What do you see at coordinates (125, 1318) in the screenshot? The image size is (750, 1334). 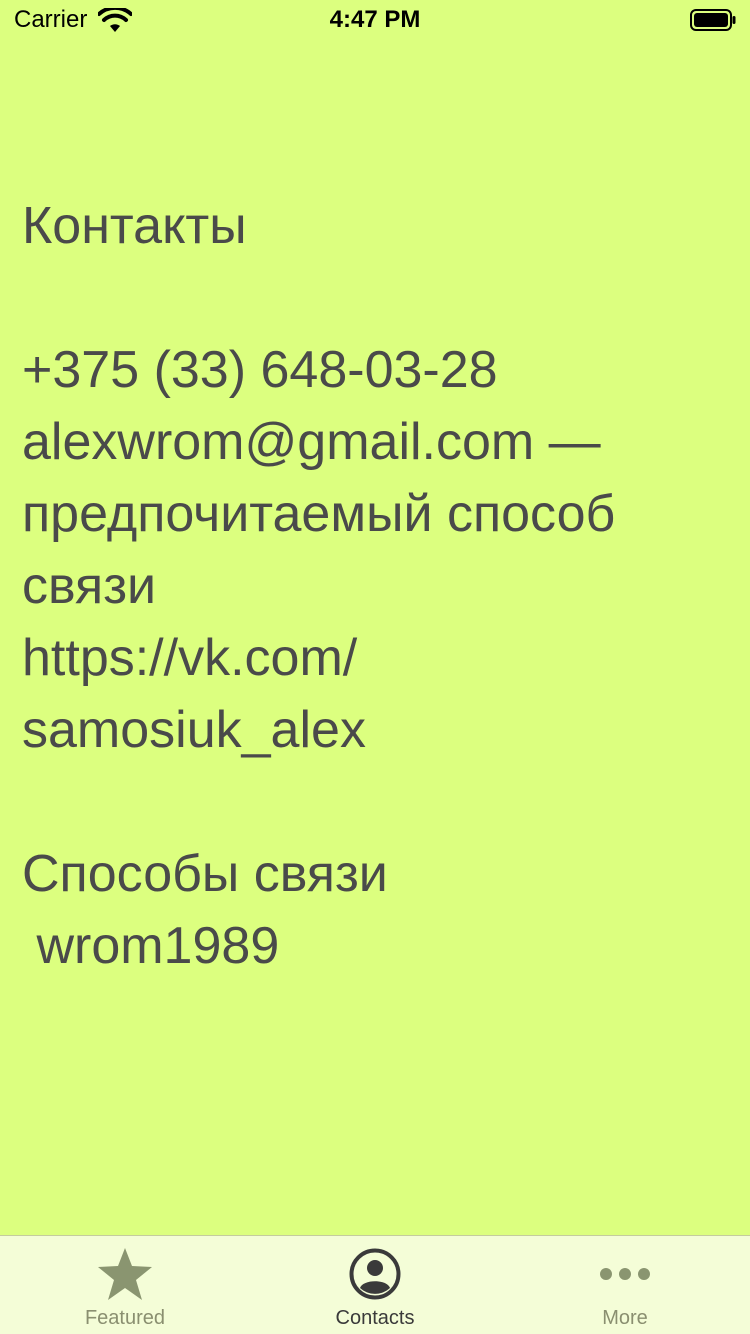 I see `tab-featured-label: Featured` at bounding box center [125, 1318].